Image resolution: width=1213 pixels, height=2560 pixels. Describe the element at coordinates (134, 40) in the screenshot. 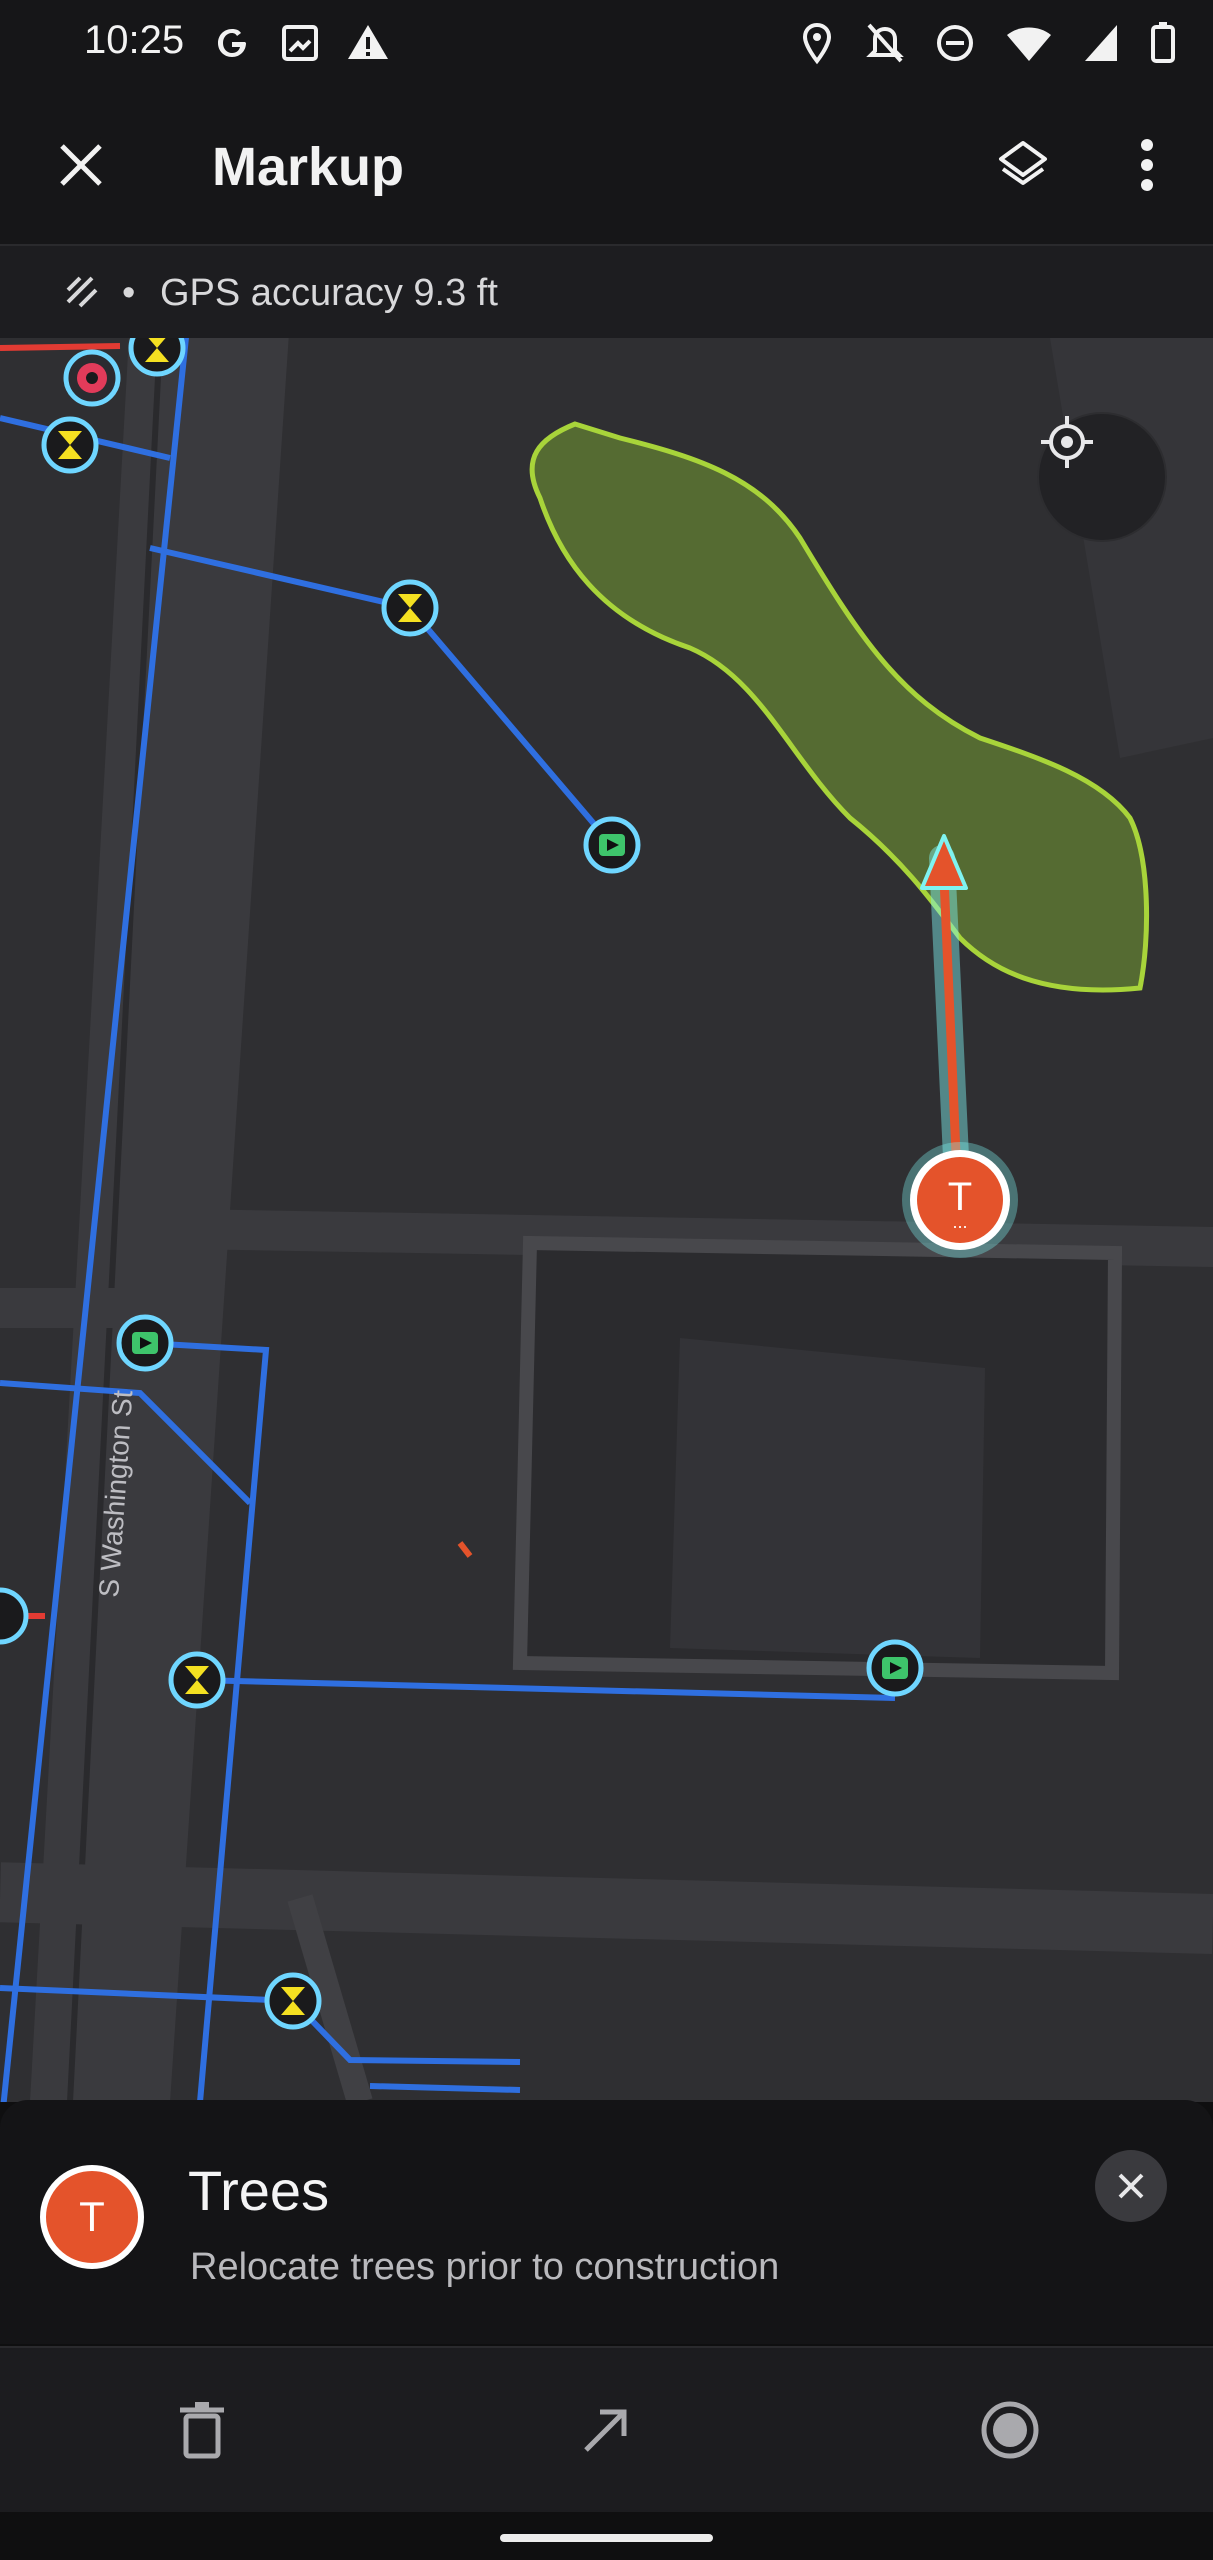

I see `status-time: 10:25` at that location.